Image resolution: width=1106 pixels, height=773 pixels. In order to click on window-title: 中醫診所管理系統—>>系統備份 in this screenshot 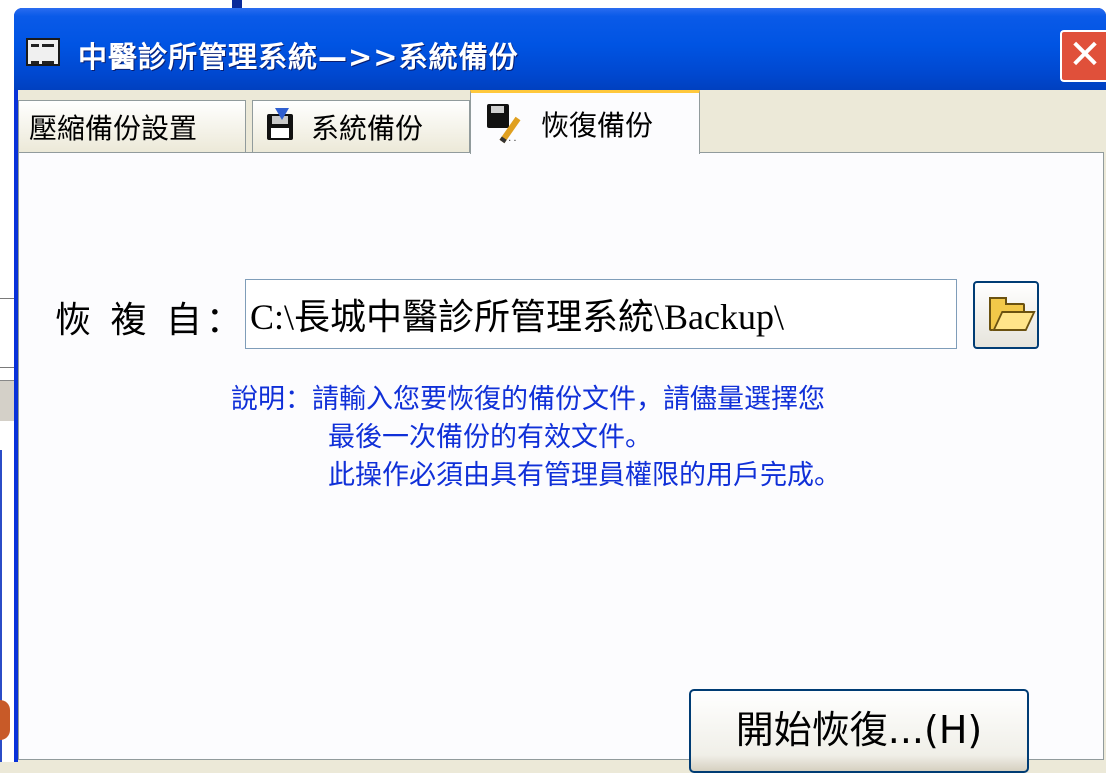, I will do `click(298, 57)`.